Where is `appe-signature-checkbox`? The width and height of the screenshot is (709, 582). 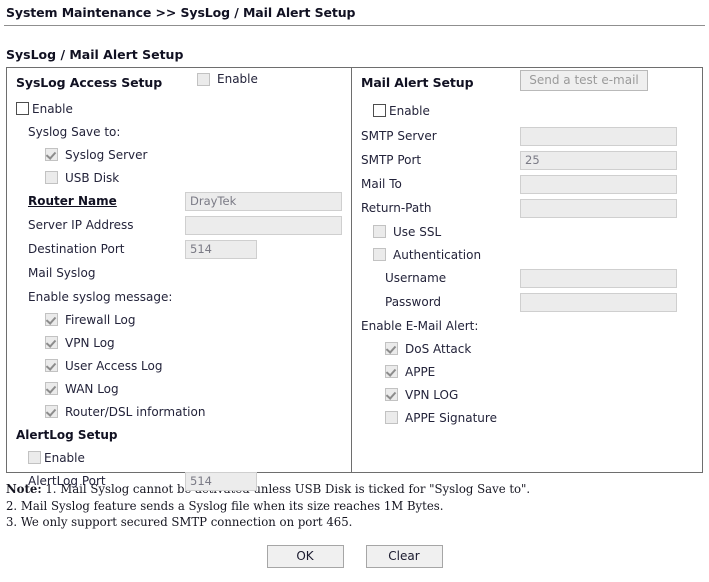 appe-signature-checkbox is located at coordinates (391, 417).